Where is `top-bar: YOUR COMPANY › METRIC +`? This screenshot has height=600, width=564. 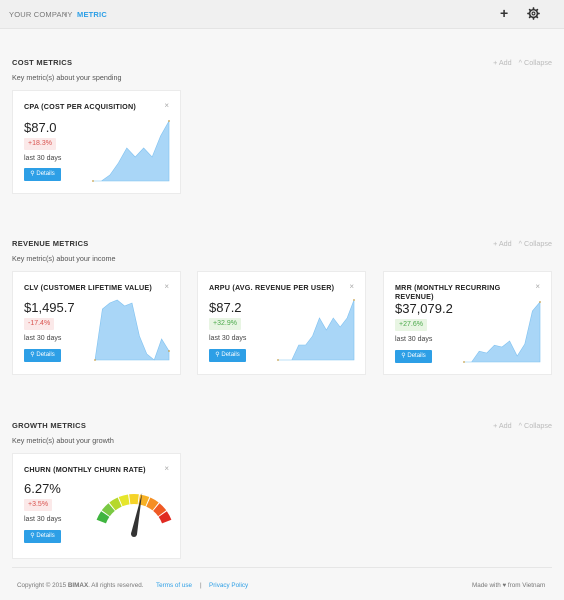
top-bar: YOUR COMPANY › METRIC + is located at coordinates (282, 14).